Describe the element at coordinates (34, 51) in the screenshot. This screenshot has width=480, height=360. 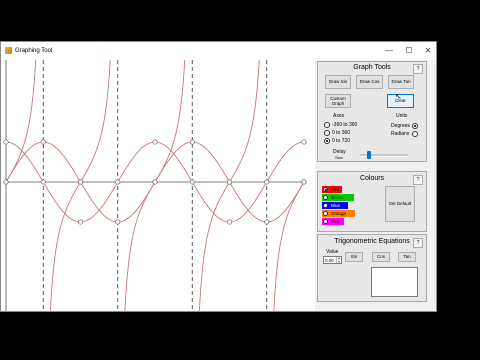
I see `window-title: Graphing Tool` at that location.